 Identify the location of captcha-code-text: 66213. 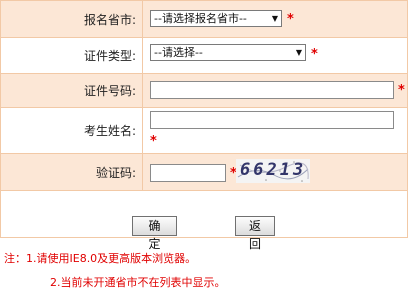
(273, 170).